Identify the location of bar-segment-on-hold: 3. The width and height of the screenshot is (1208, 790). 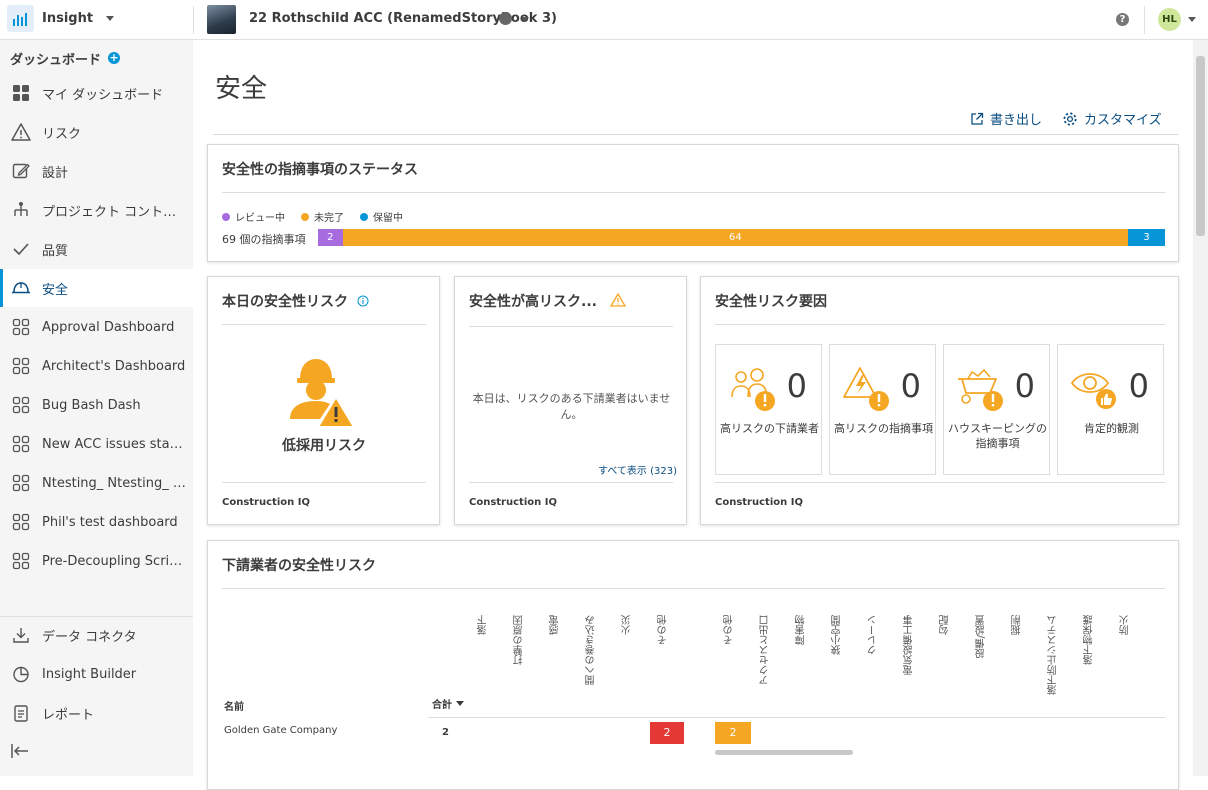
(1146, 237).